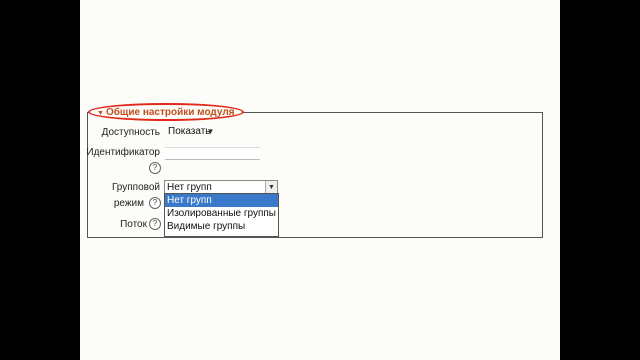  I want to click on group-mode-label-line2: режим, so click(128, 203).